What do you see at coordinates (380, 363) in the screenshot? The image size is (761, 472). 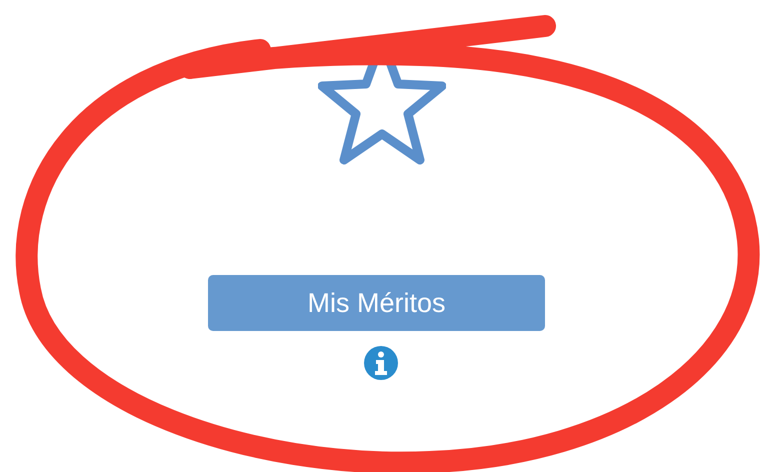 I see `info-icon` at bounding box center [380, 363].